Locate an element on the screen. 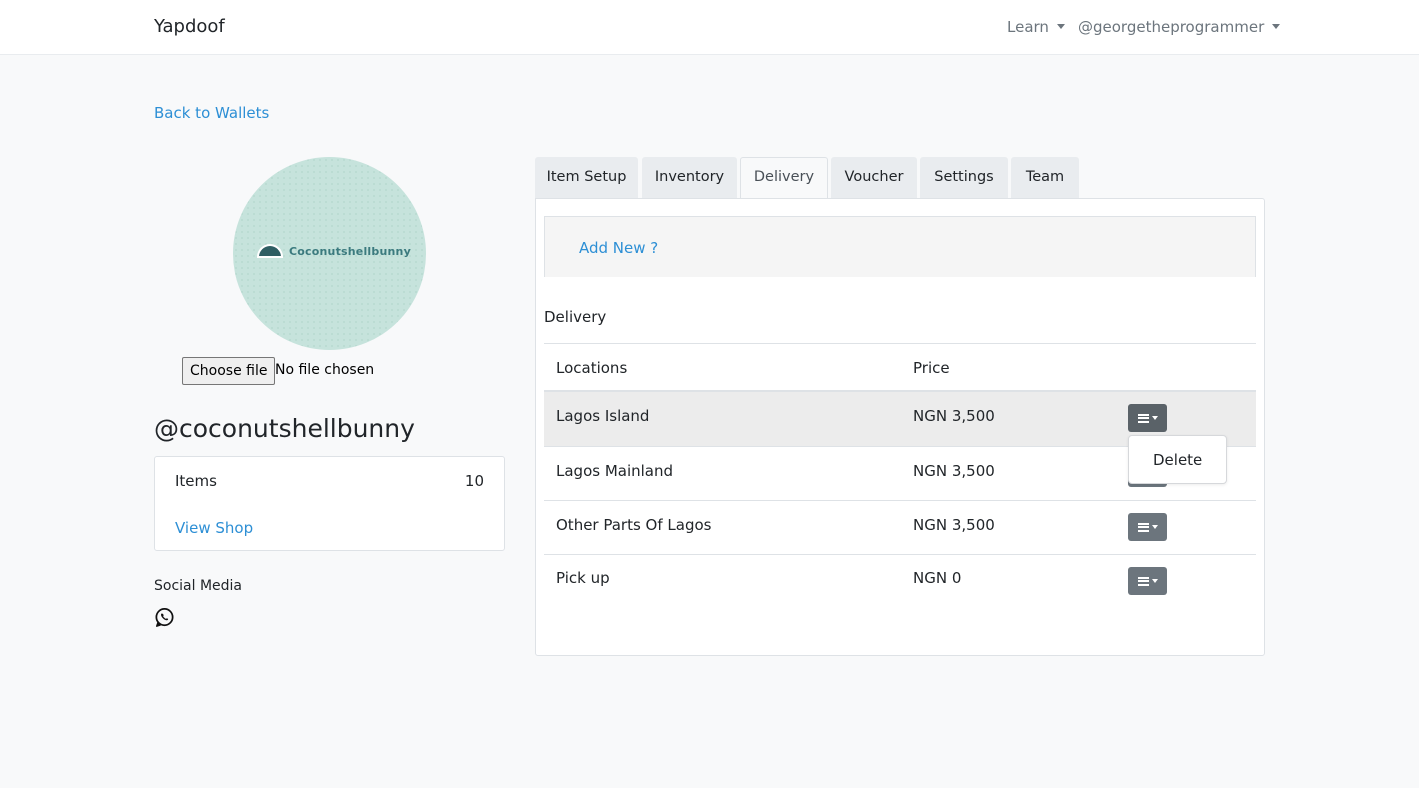 This screenshot has width=1419, height=788. table-row: Other Parts Of Lagos NGN 3,500 is located at coordinates (900, 527).